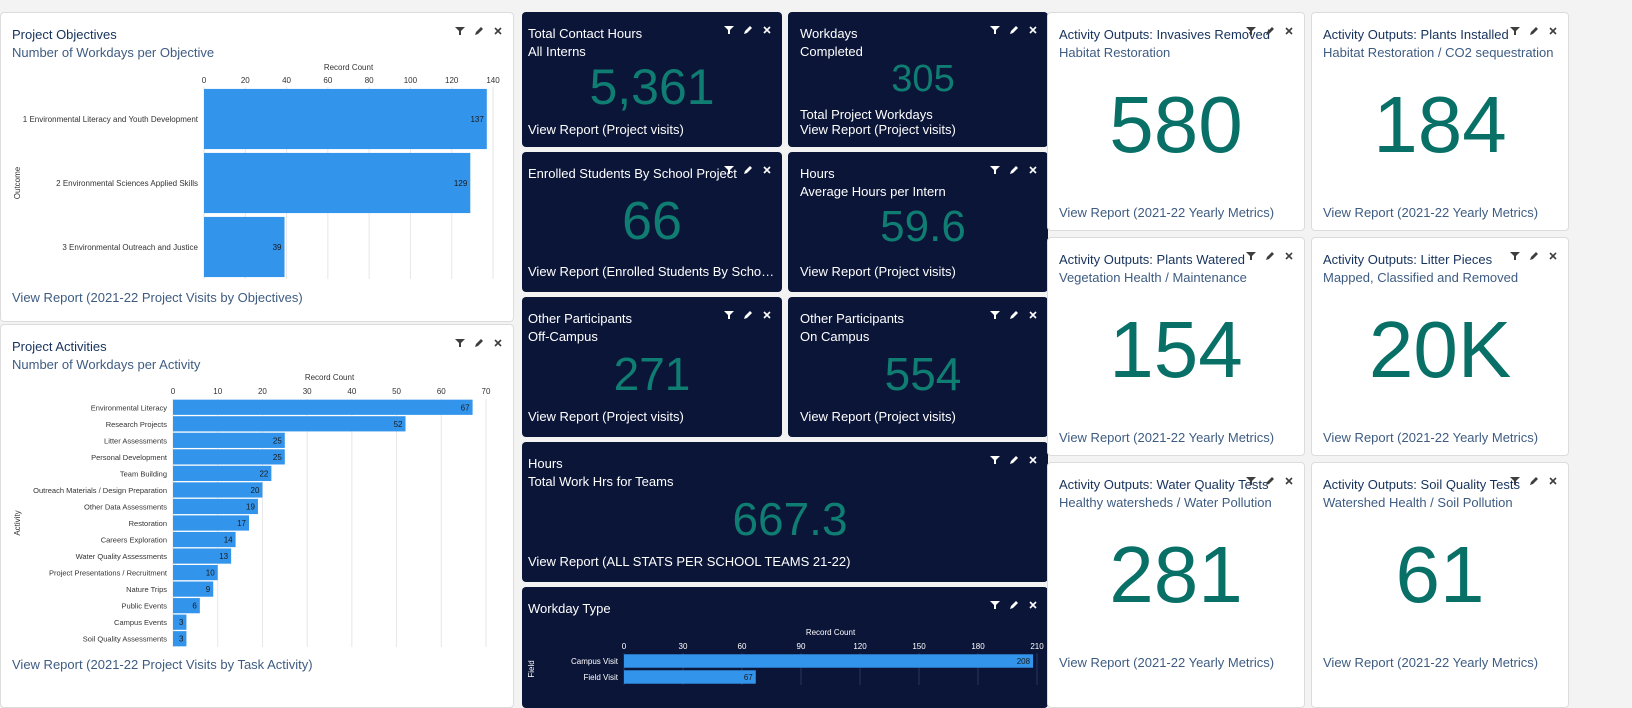 Image resolution: width=1632 pixels, height=708 pixels. What do you see at coordinates (125, 639) in the screenshot?
I see `category-label: Soil Quality Assessments` at bounding box center [125, 639].